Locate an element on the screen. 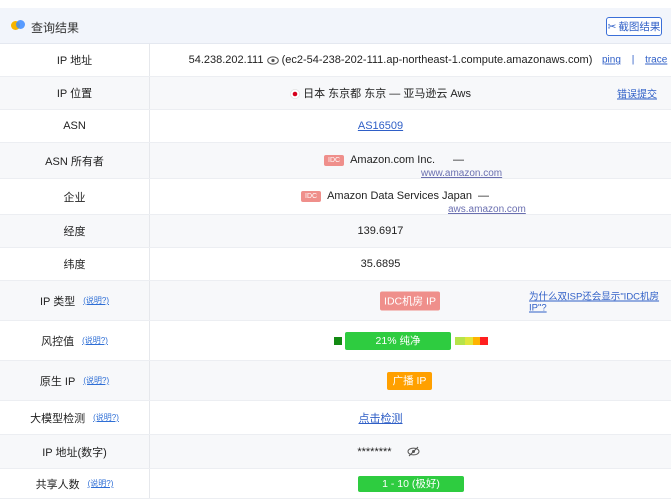  row-value: 21% 纯净 is located at coordinates (410, 340).